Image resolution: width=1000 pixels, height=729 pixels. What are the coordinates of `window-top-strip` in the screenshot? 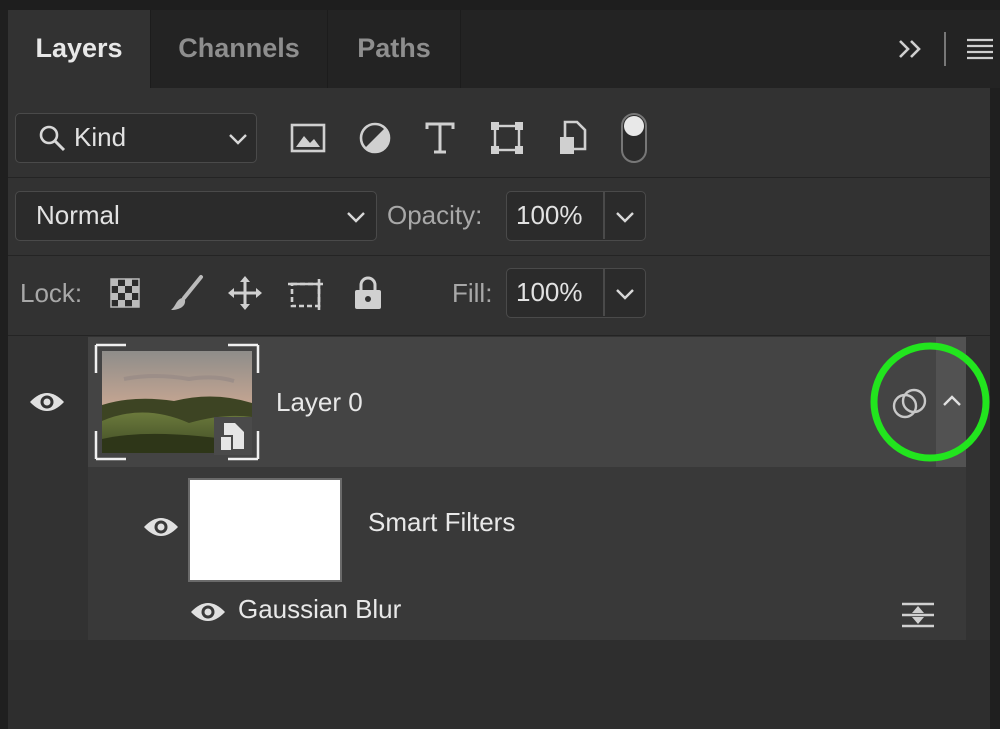 It's located at (500, 5).